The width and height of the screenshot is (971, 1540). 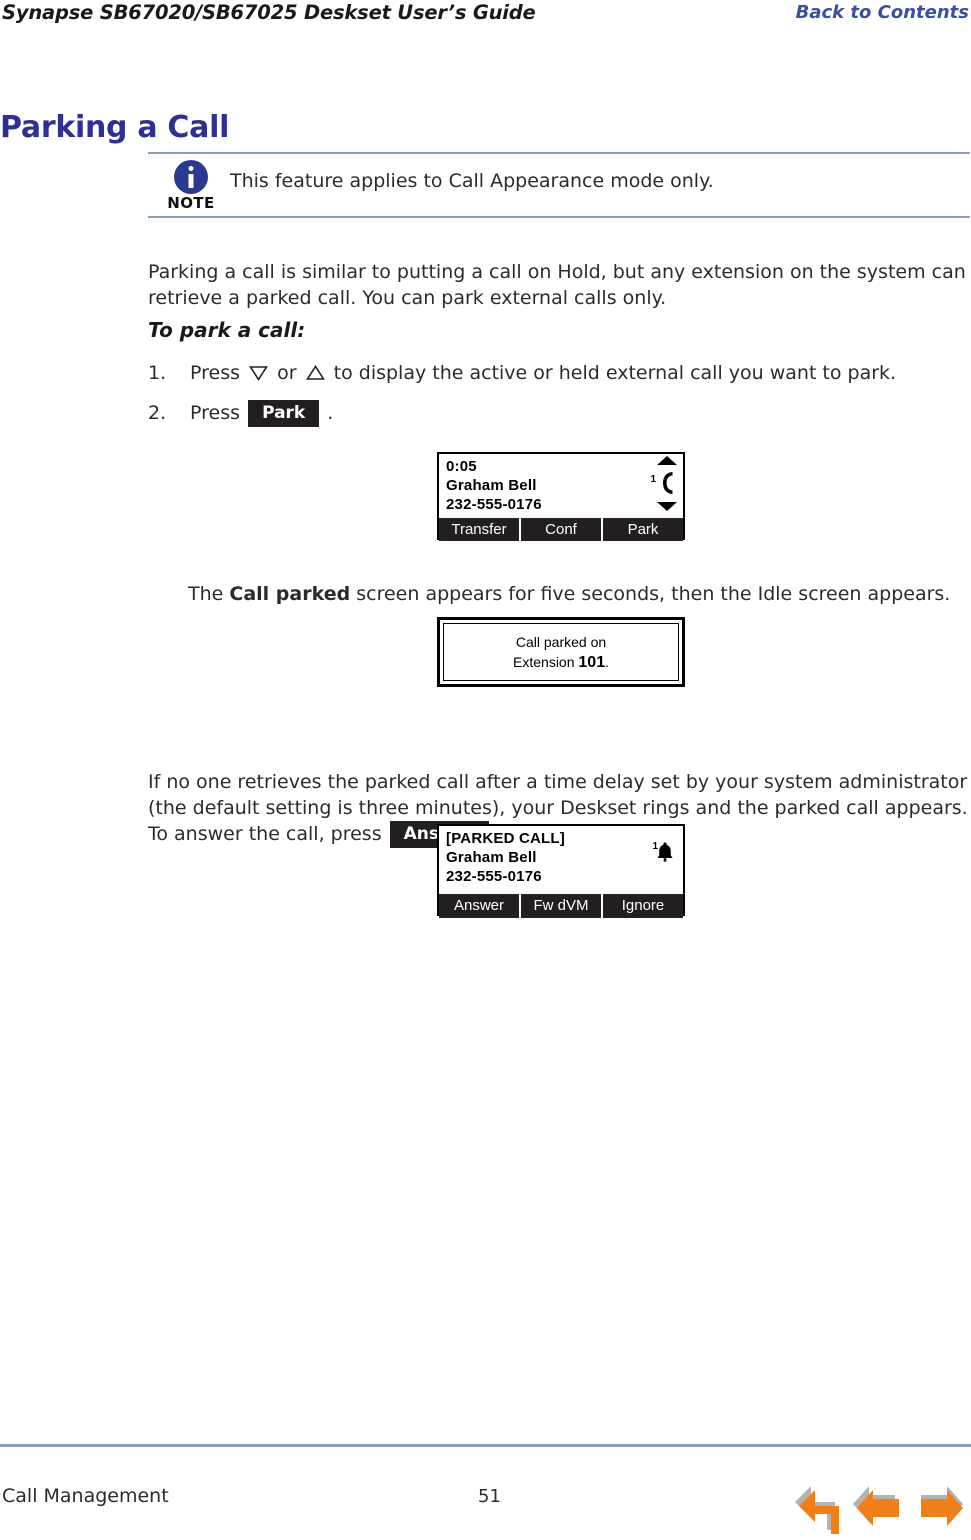 I want to click on scroll-up-icon, so click(x=667, y=460).